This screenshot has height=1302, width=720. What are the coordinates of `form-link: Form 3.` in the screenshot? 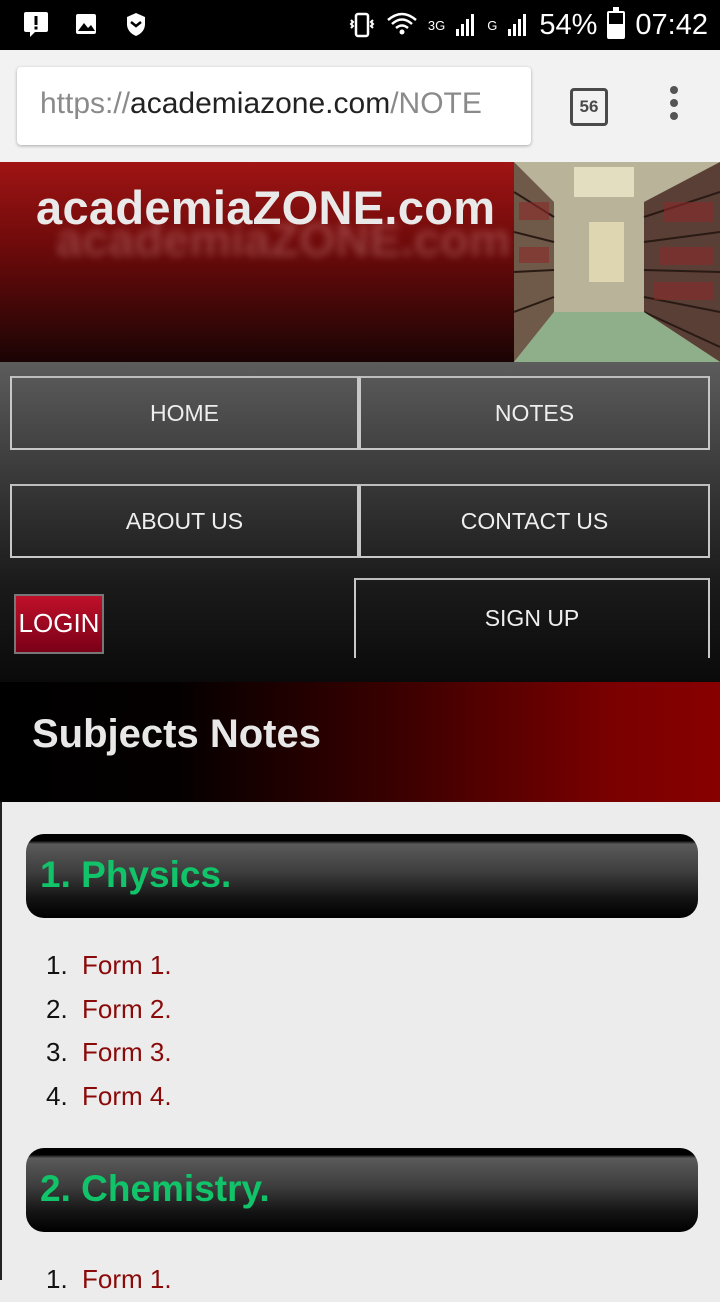 It's located at (127, 1053).